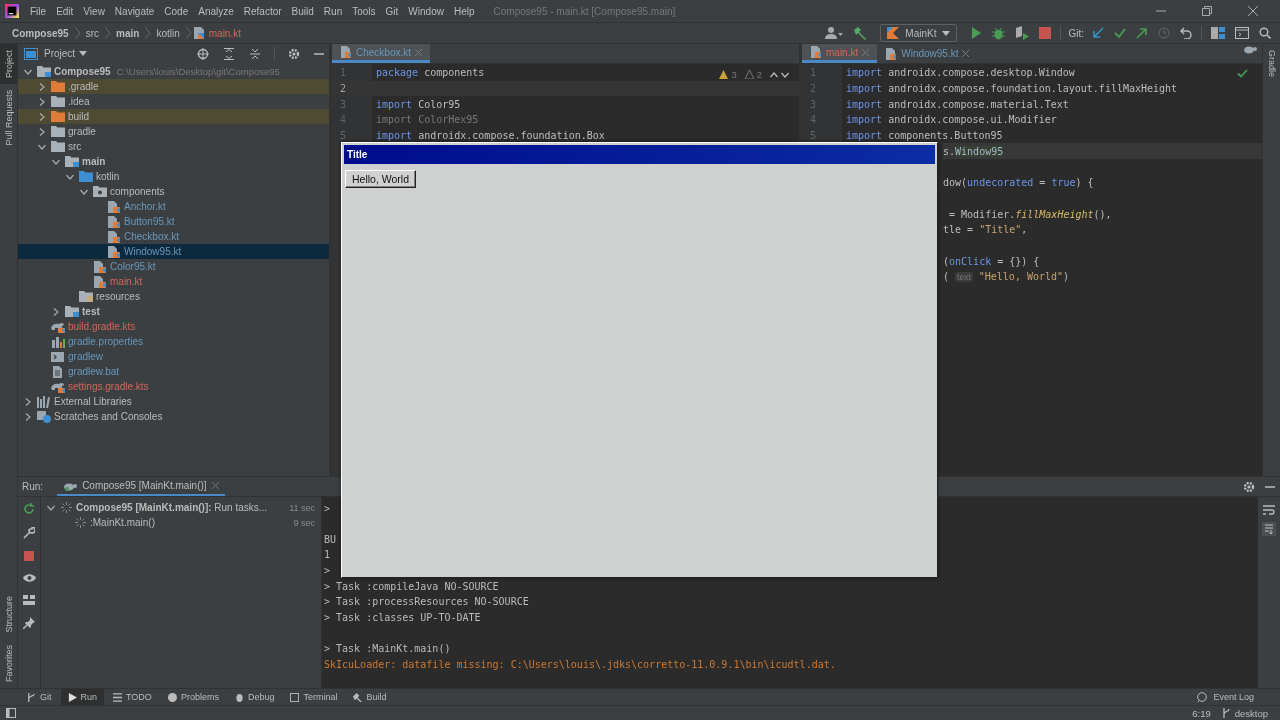  Describe the element at coordinates (1233, 697) in the screenshot. I see `event-log-button: Event Log` at that location.